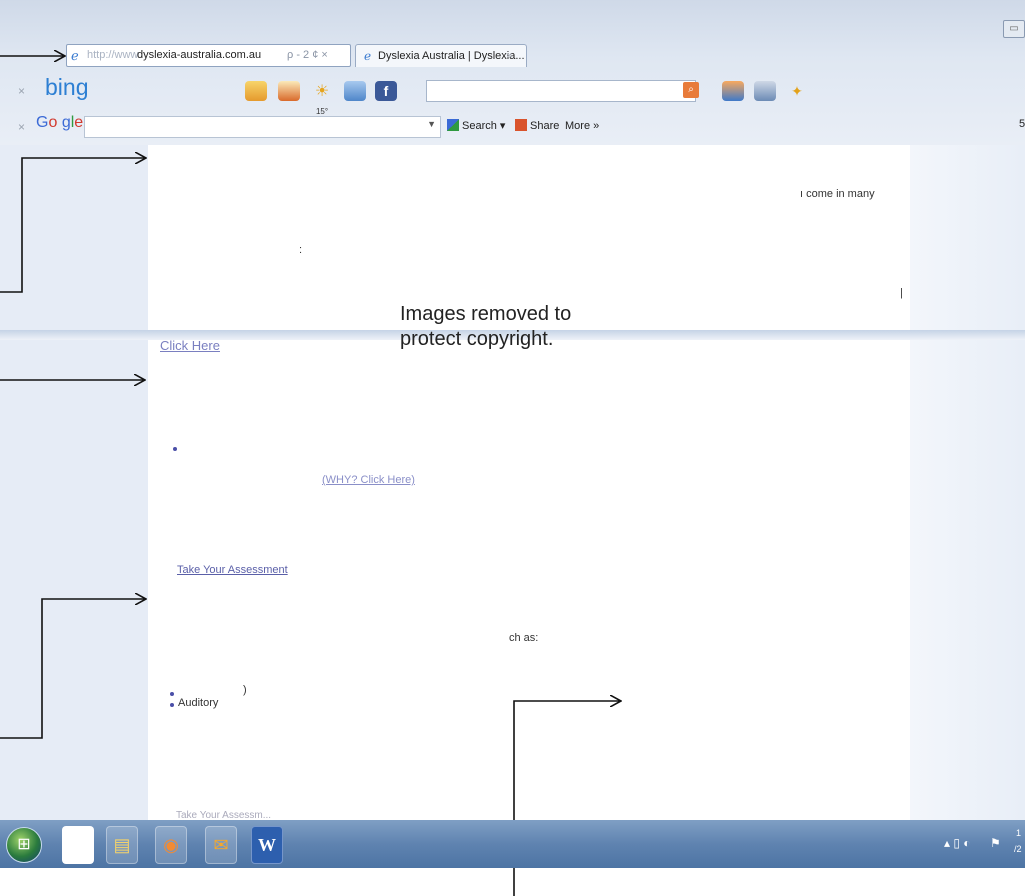  What do you see at coordinates (957, 843) in the screenshot?
I see `tray-icons: ▴ ▯ ◐` at bounding box center [957, 843].